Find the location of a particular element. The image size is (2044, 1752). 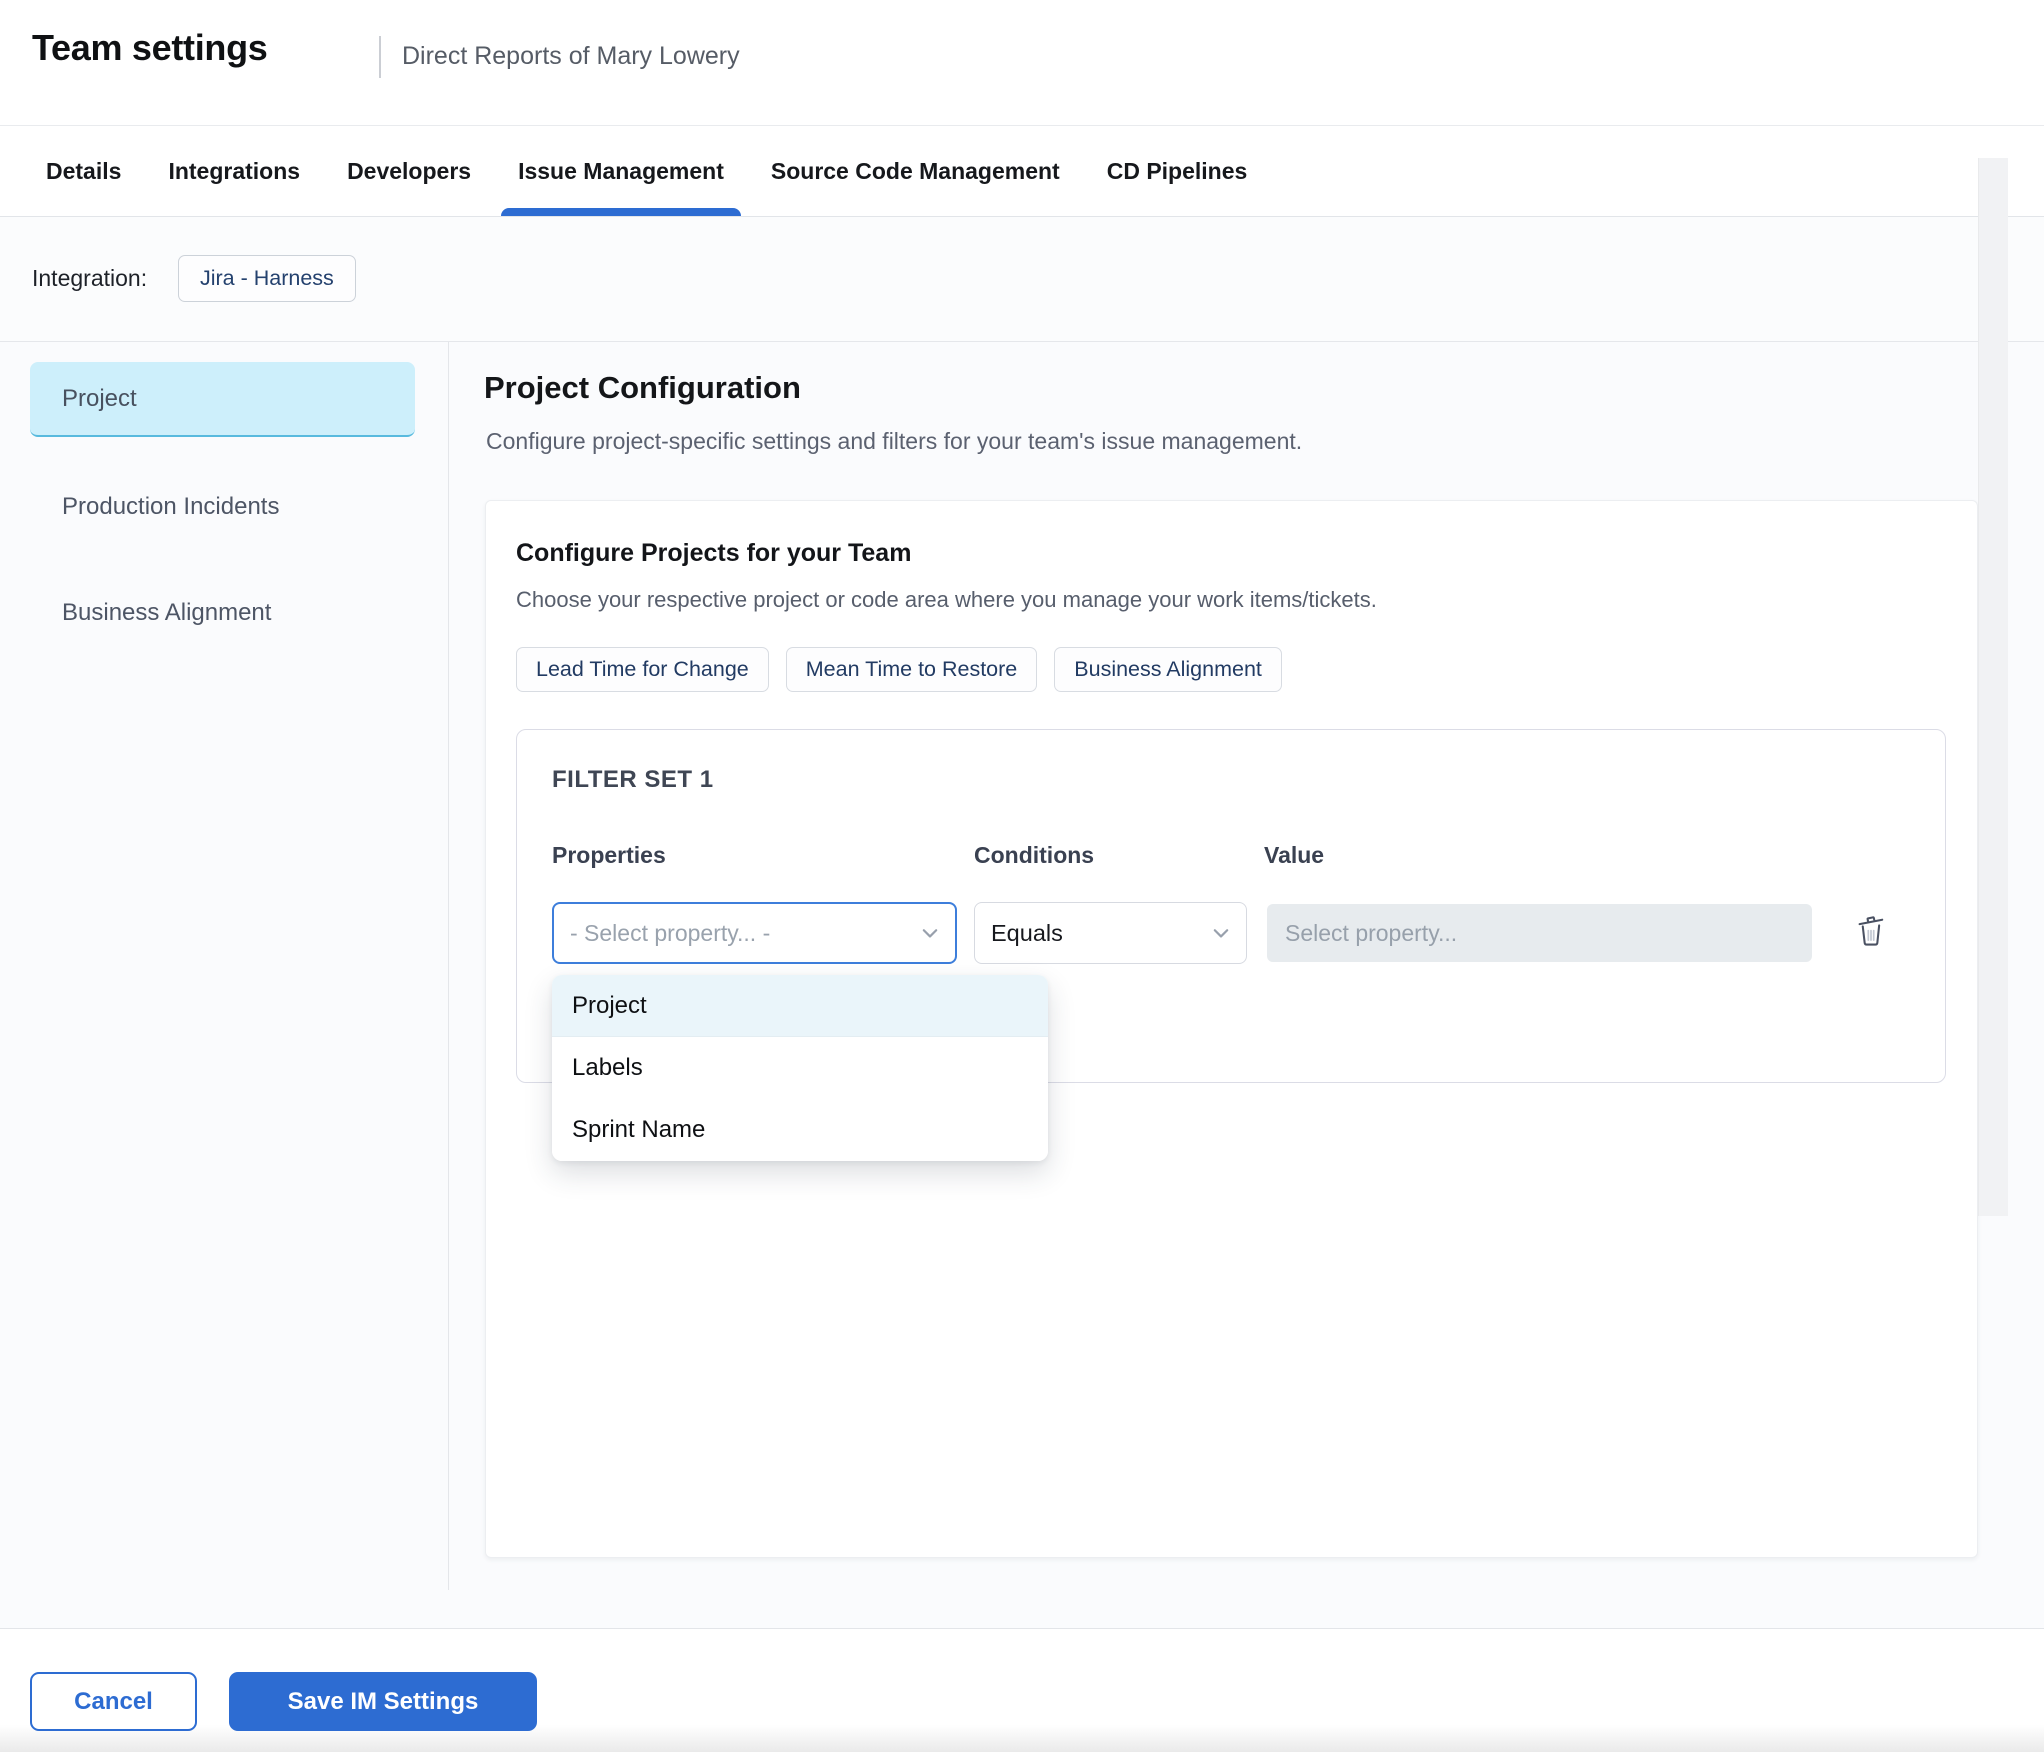

conditions-select: Equals is located at coordinates (1110, 933).